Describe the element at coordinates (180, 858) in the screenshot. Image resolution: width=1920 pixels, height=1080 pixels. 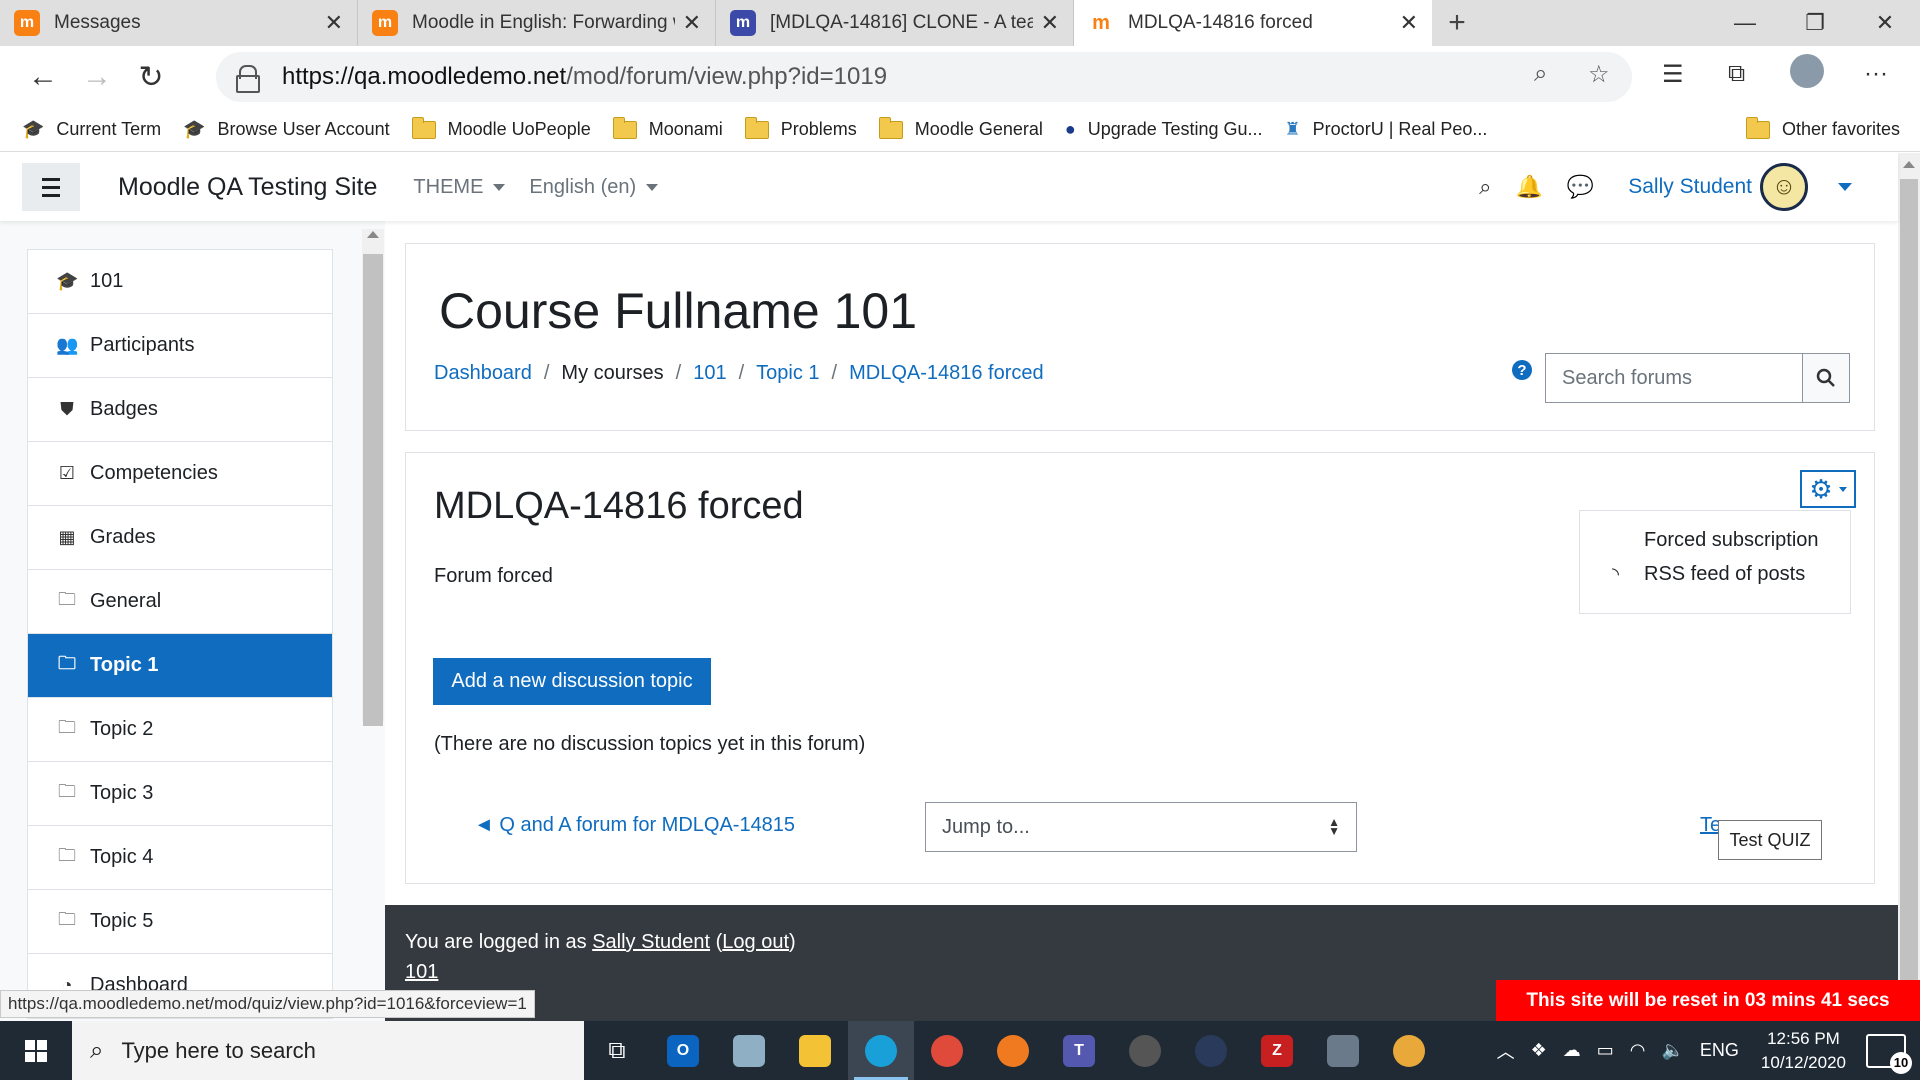
I see `drawer-item-topic-4: 🗀 Topic 4` at that location.